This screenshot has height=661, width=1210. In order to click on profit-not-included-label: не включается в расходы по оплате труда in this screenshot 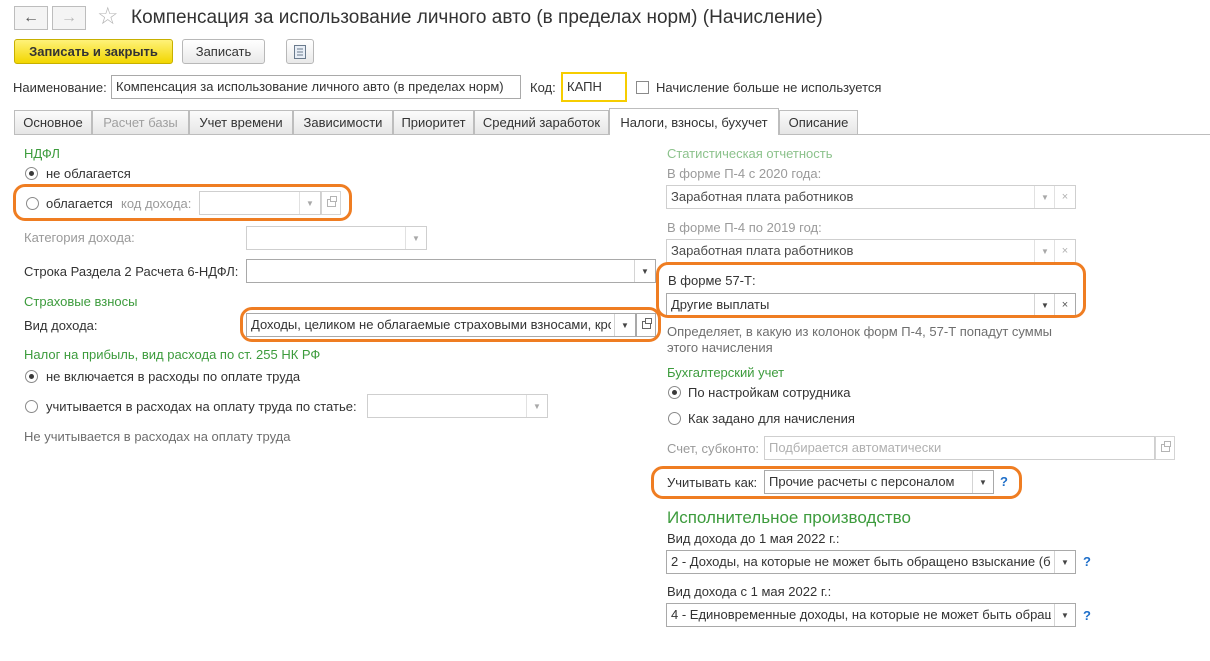, I will do `click(173, 376)`.